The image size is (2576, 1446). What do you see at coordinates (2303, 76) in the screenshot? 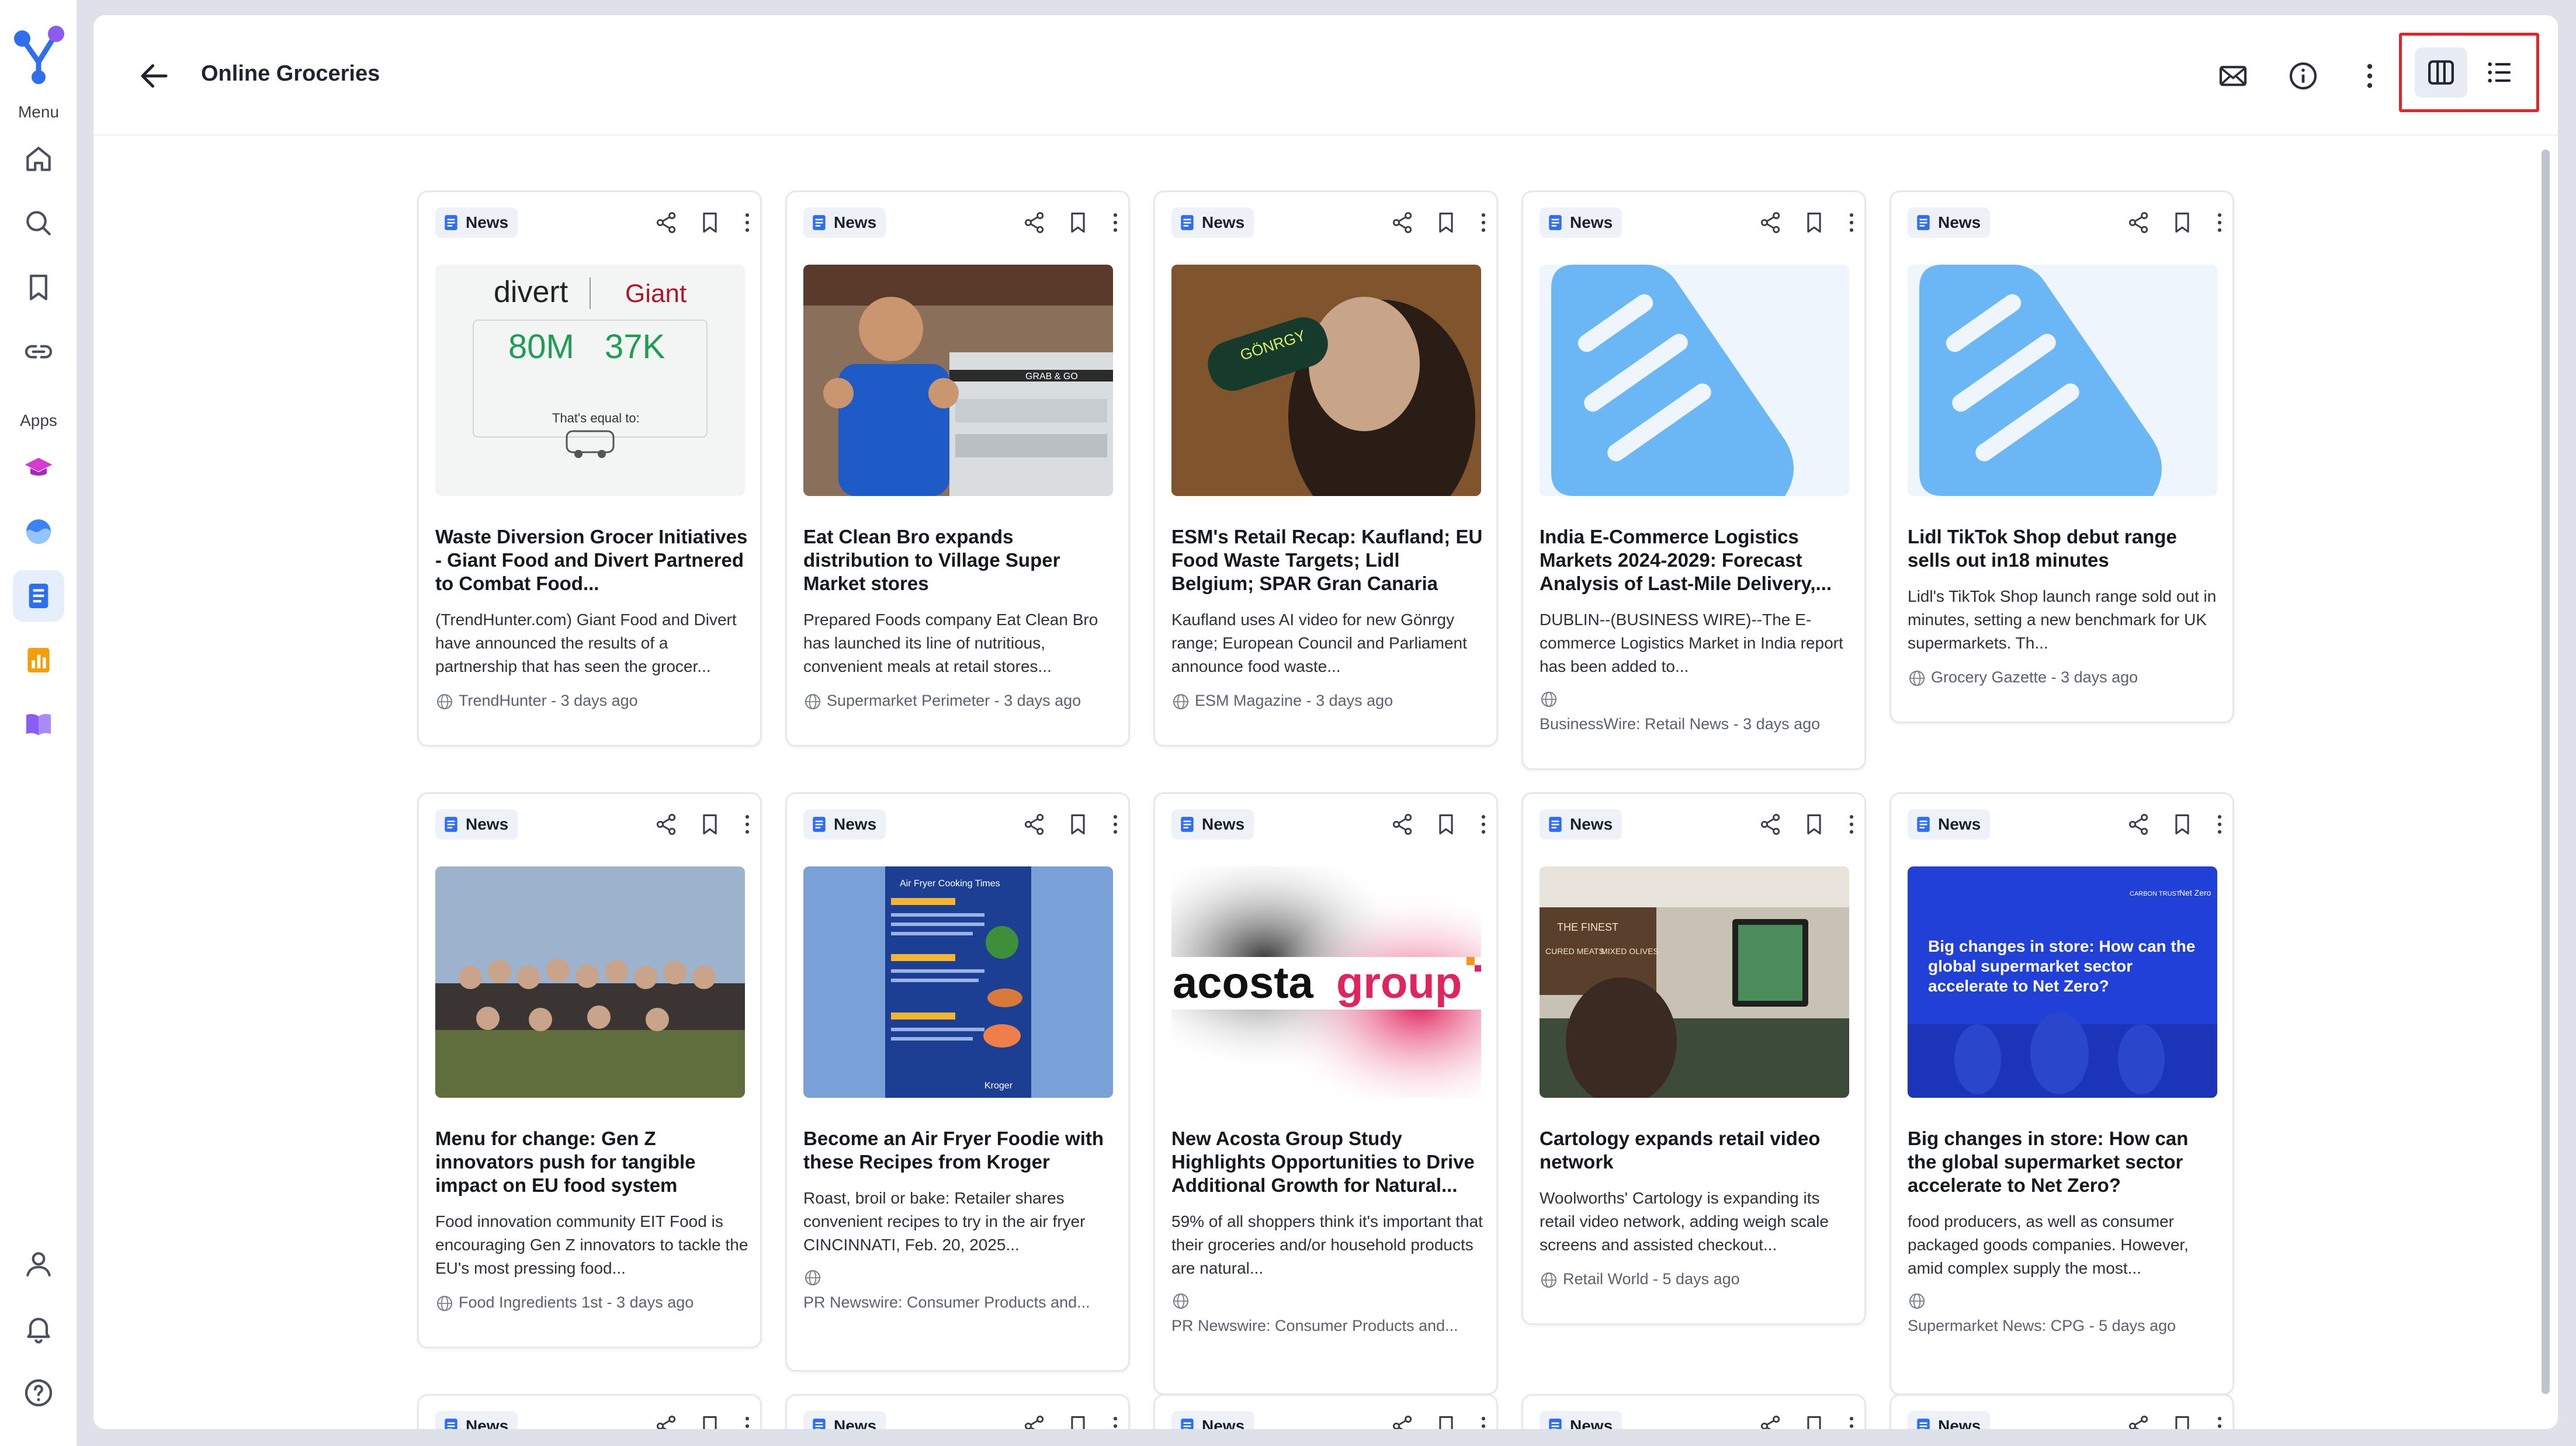
I see `info-button` at bounding box center [2303, 76].